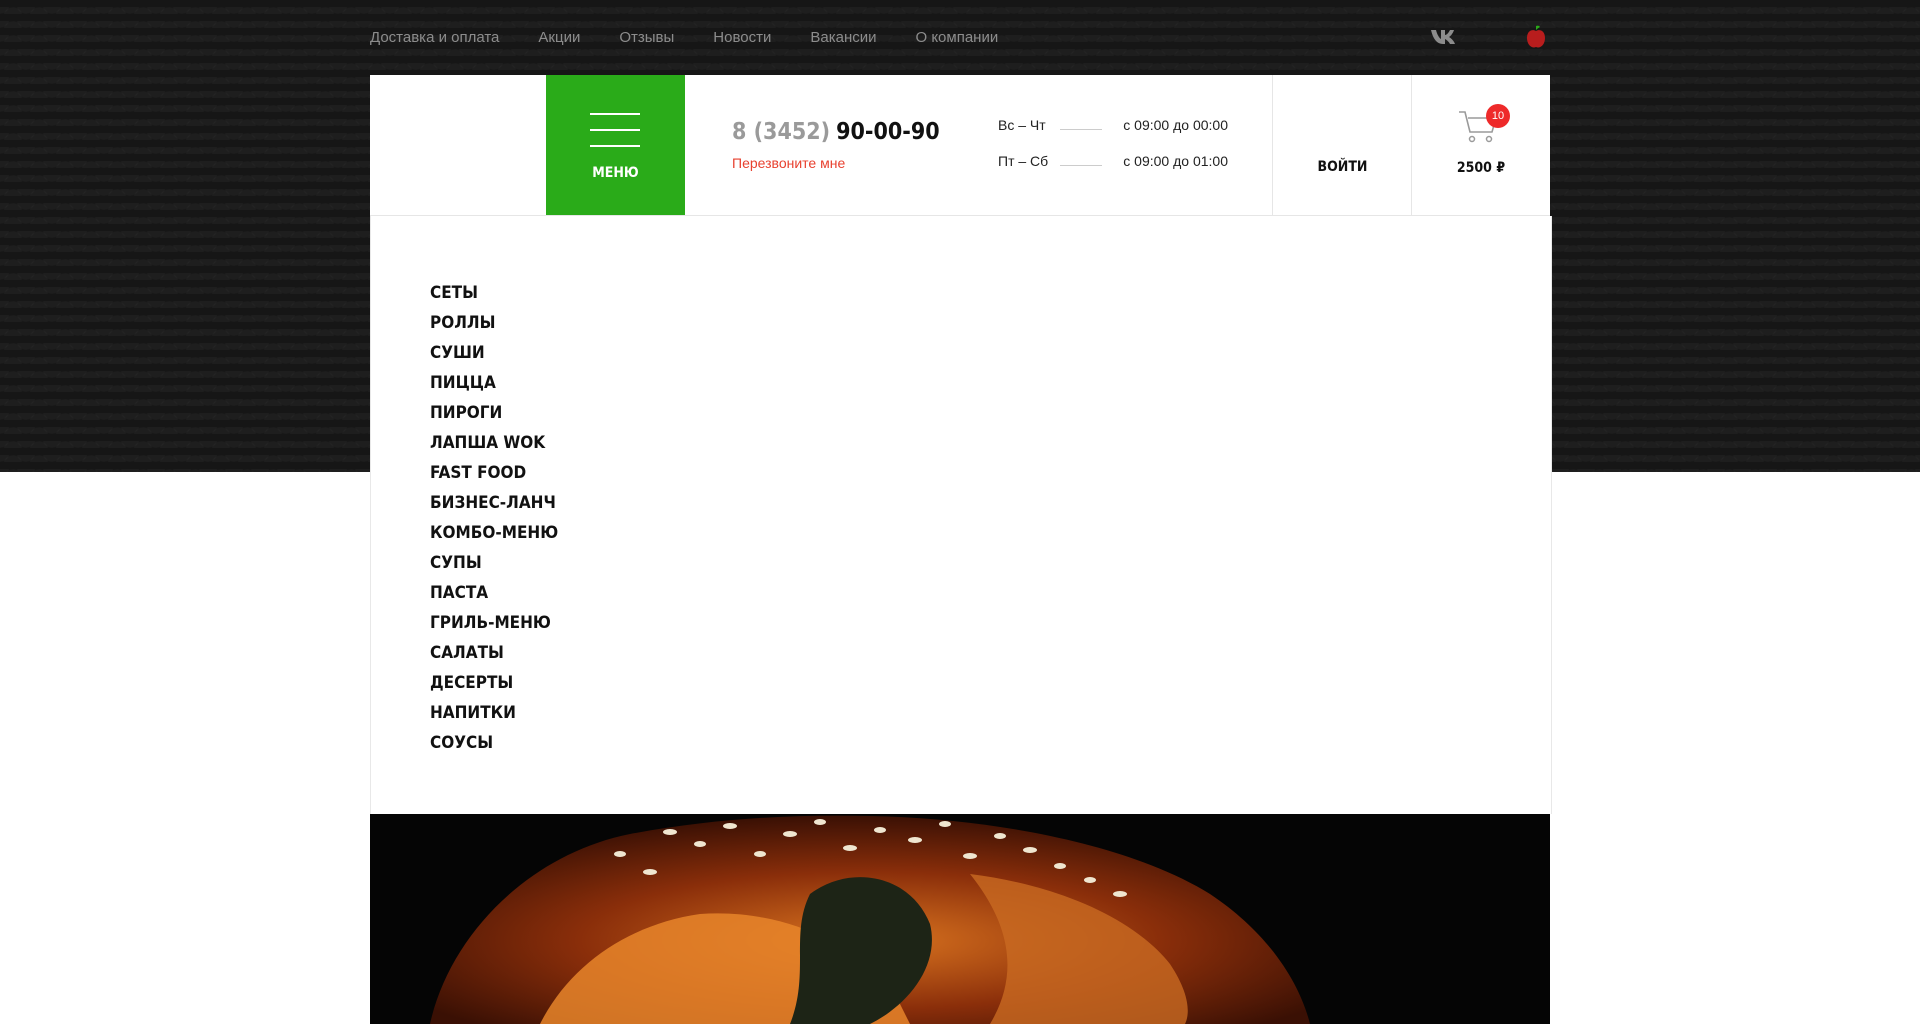  I want to click on logo-area, so click(458, 145).